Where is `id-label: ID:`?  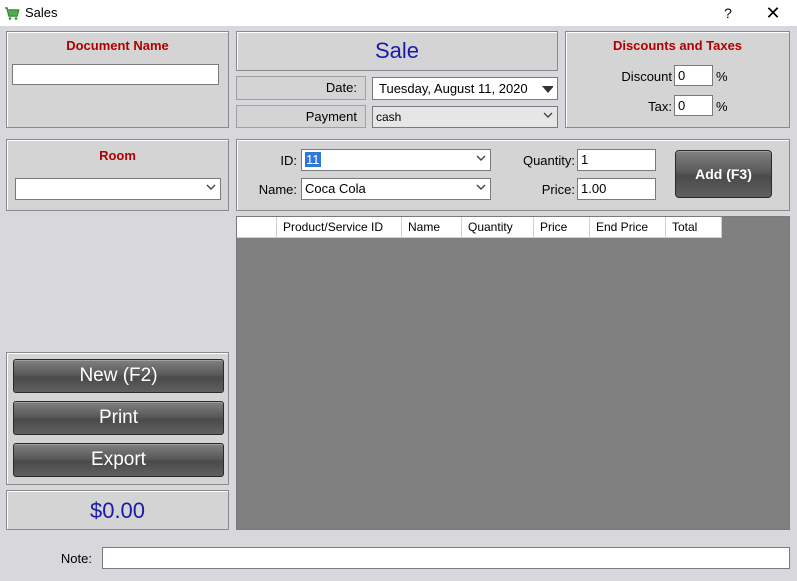 id-label: ID: is located at coordinates (288, 160).